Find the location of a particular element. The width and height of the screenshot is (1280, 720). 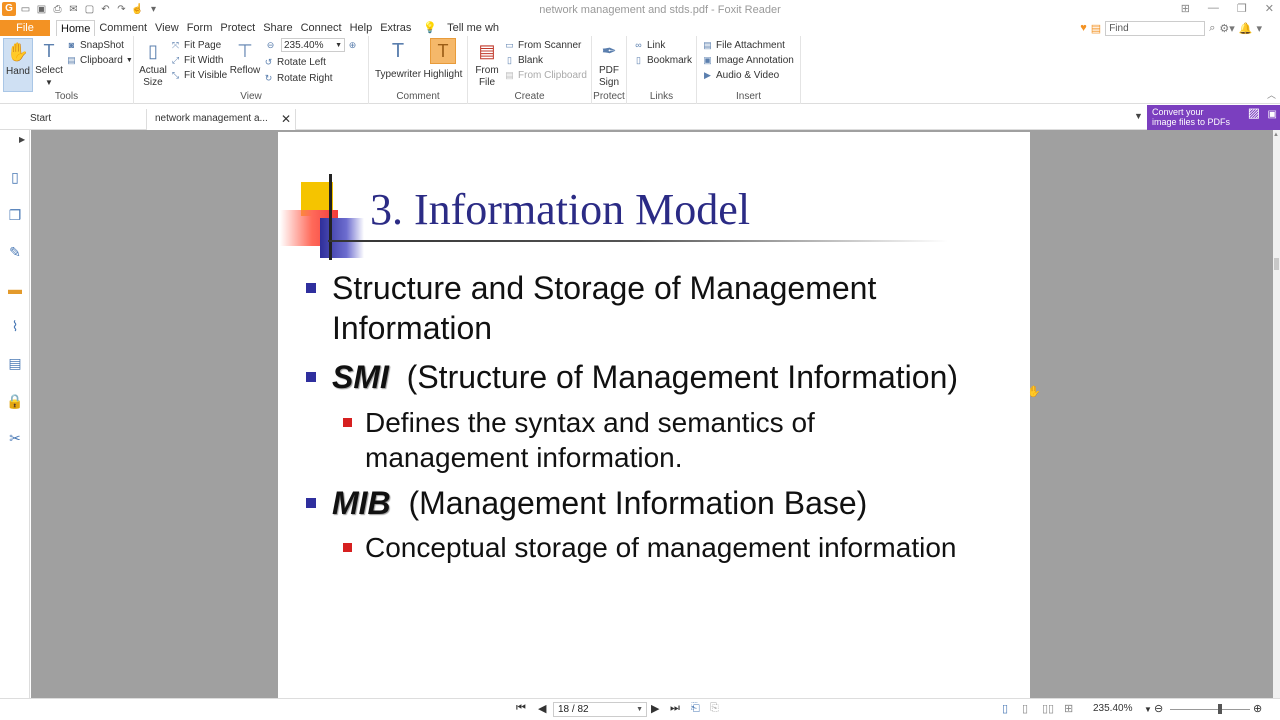

menu-comment: Comment is located at coordinates (123, 28).